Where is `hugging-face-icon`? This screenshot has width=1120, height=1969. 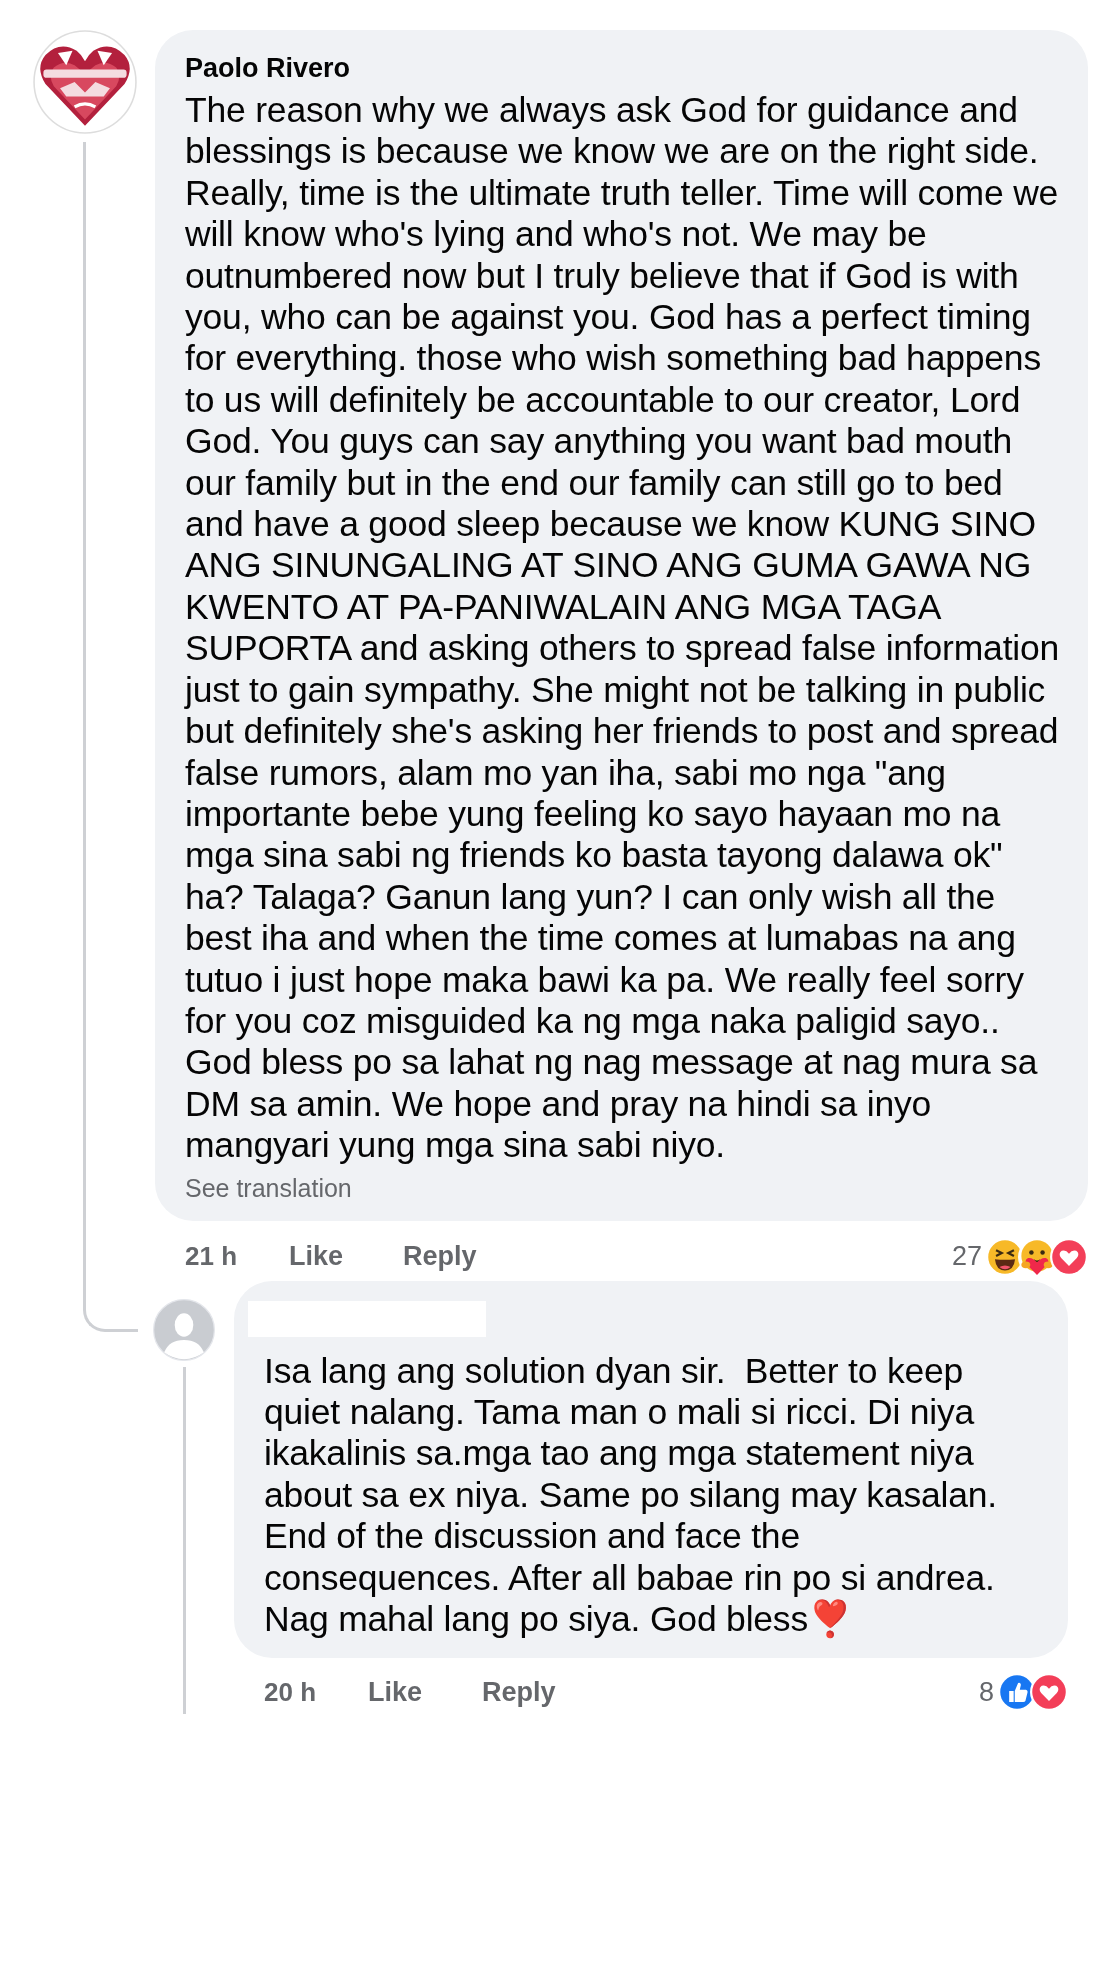
hugging-face-icon is located at coordinates (1037, 1256).